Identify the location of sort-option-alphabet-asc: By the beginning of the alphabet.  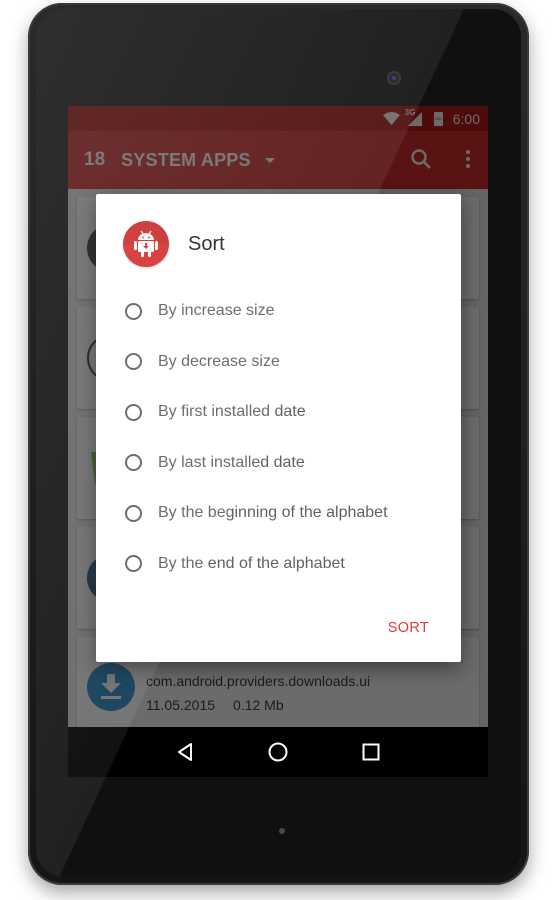
(285, 513).